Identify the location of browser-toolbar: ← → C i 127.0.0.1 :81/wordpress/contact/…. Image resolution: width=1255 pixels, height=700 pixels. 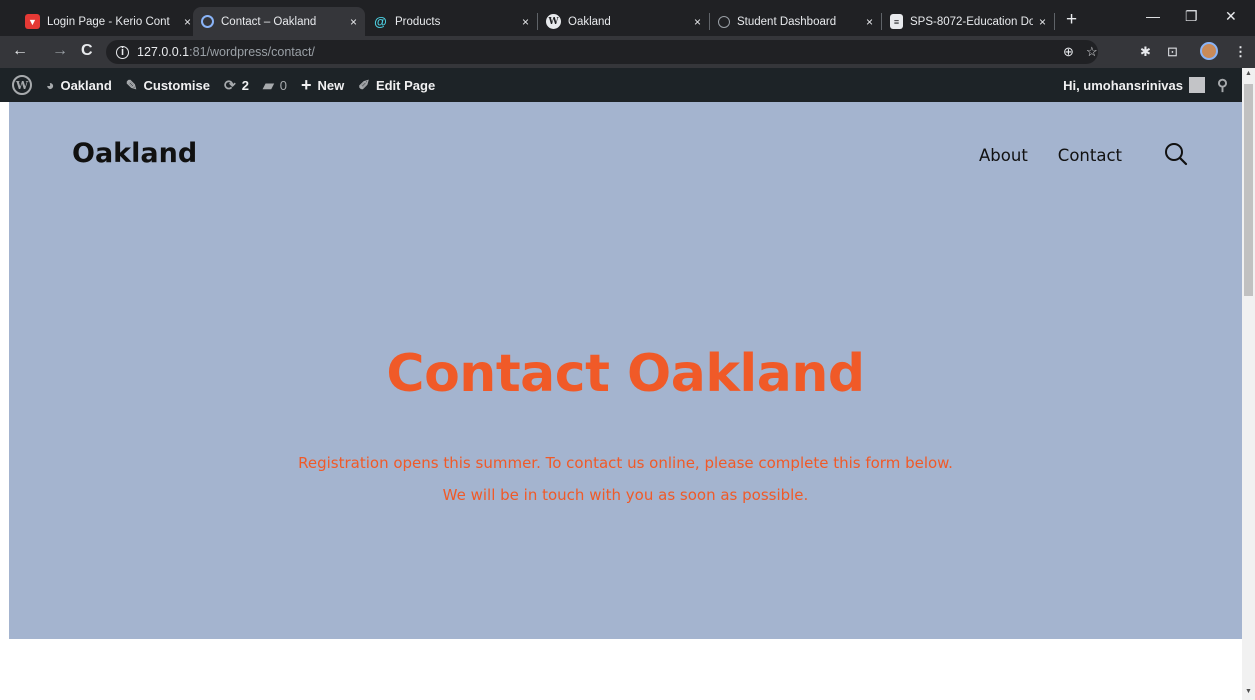
(627, 52).